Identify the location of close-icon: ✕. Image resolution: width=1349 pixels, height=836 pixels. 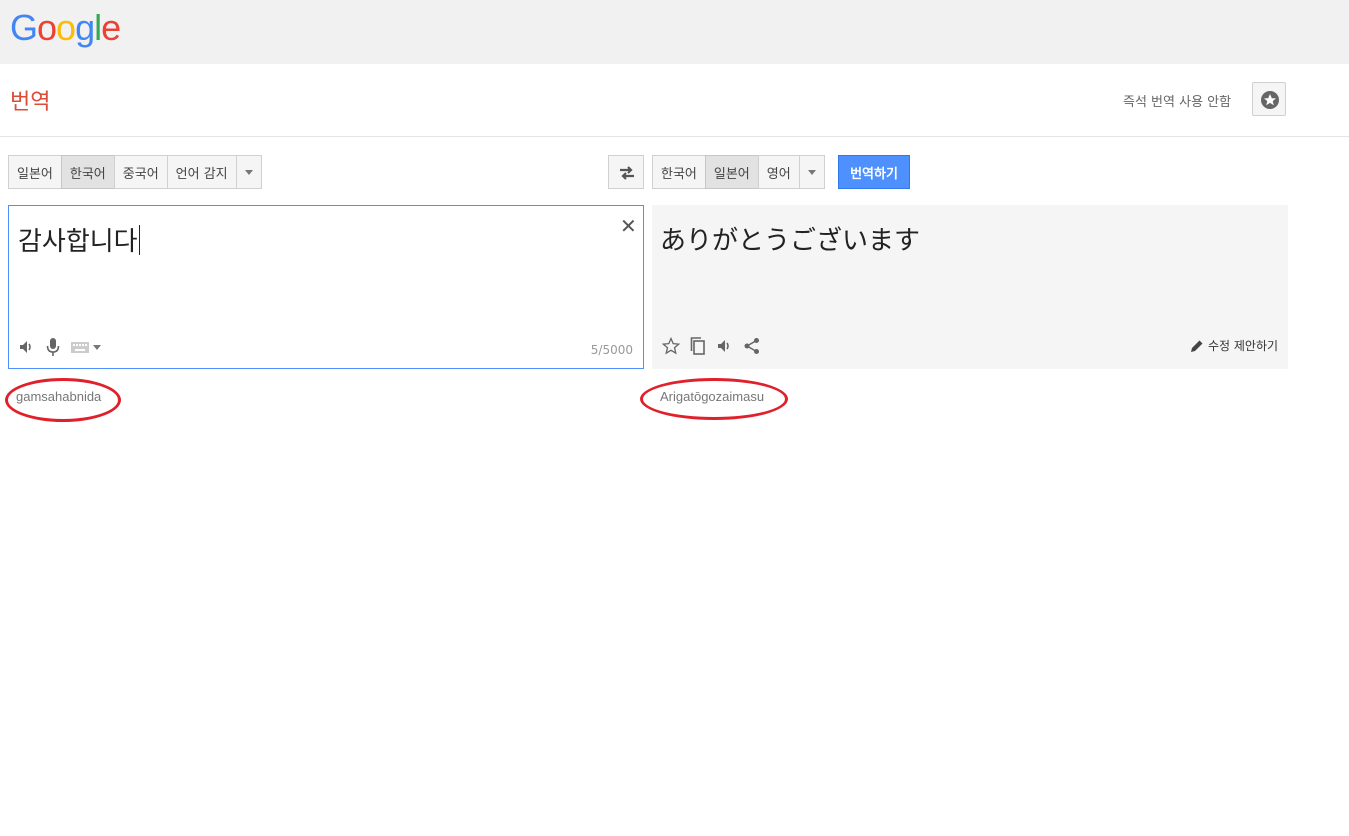
(628, 226).